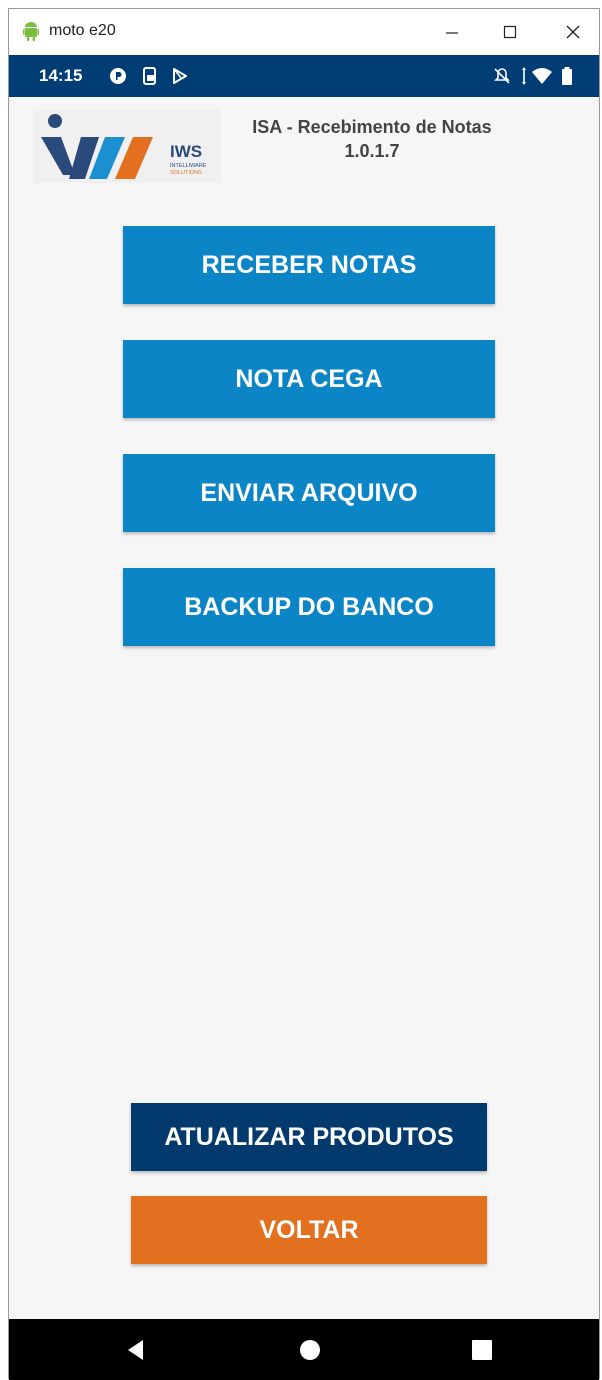 This screenshot has width=602, height=1380. I want to click on back-icon, so click(136, 1350).